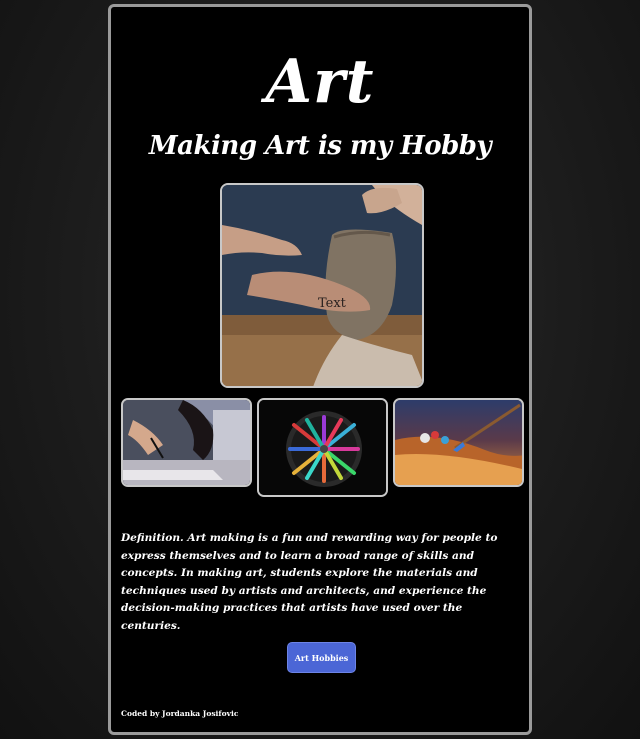 This screenshot has width=640, height=739. Describe the element at coordinates (320, 146) in the screenshot. I see `page-subtitle: Making Art is my Hobby` at that location.